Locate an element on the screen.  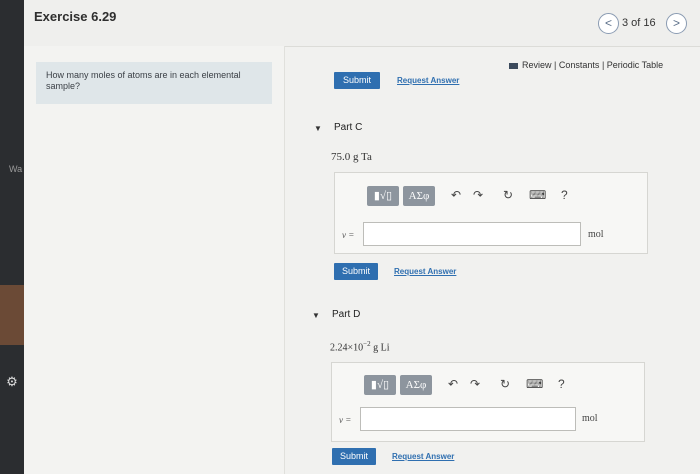
side-thumbnail is located at coordinates (12, 315).